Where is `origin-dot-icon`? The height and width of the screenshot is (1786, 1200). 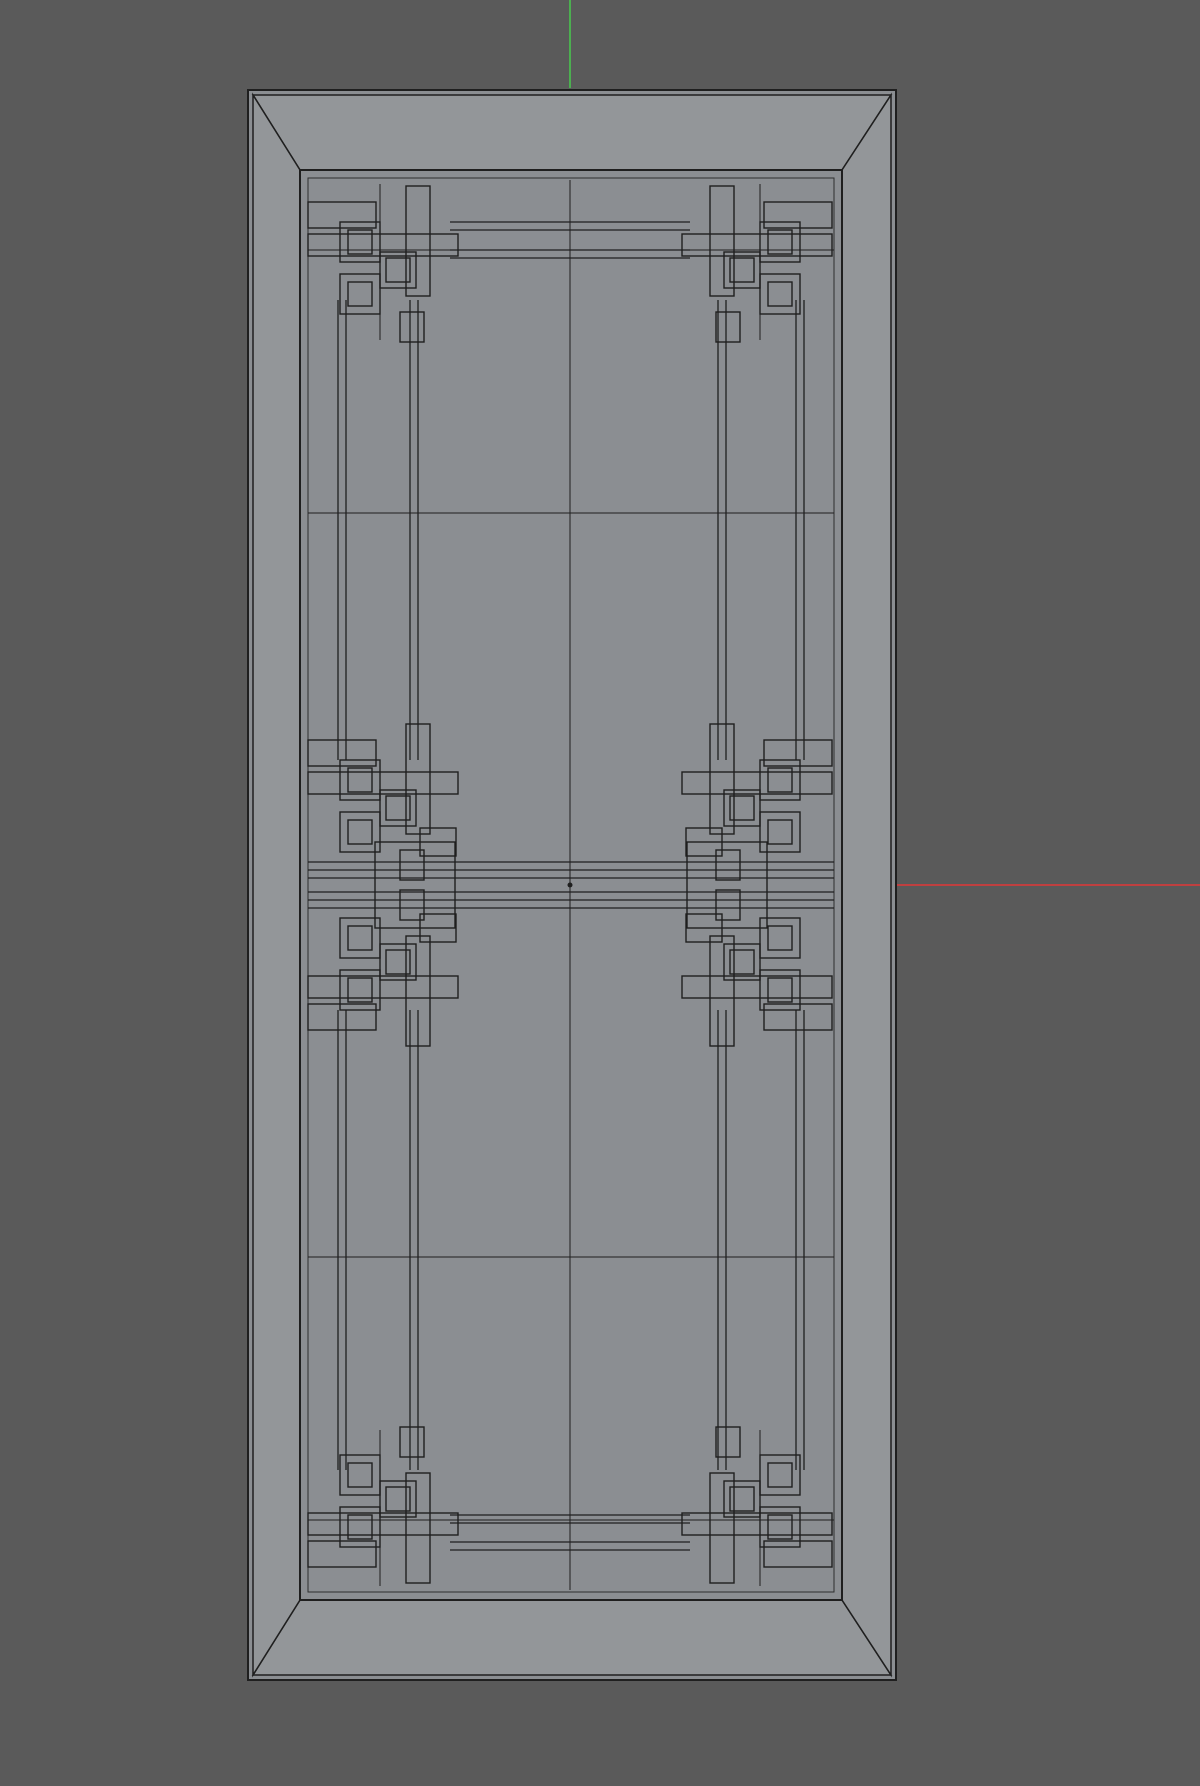 origin-dot-icon is located at coordinates (570, 885).